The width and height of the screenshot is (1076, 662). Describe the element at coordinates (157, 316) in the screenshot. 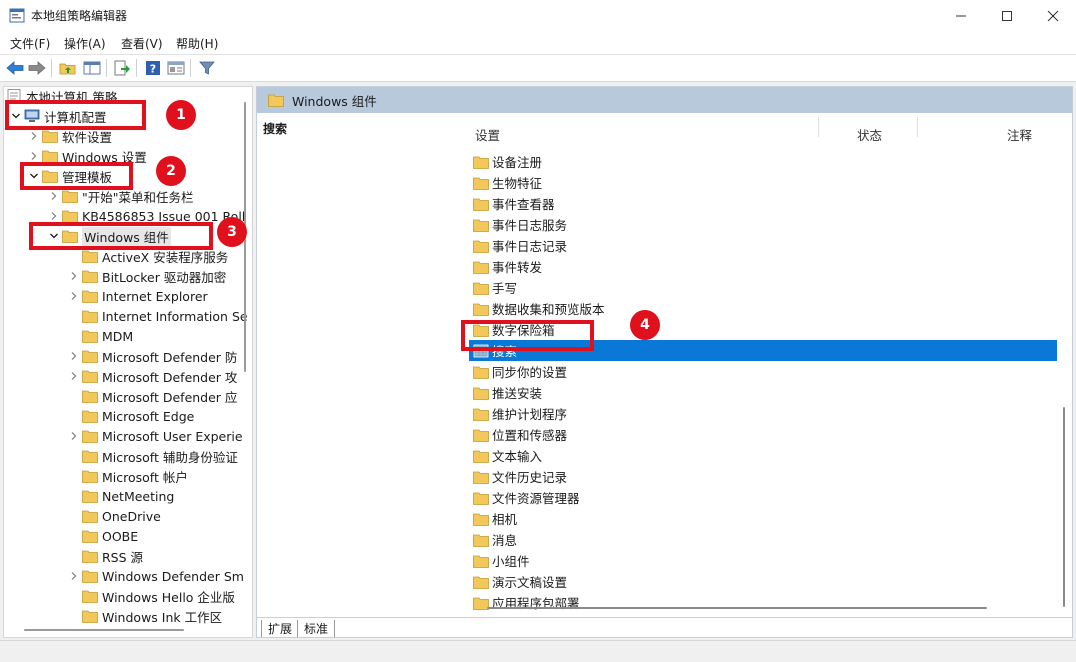

I see `tree-item: Internet Information Se` at that location.